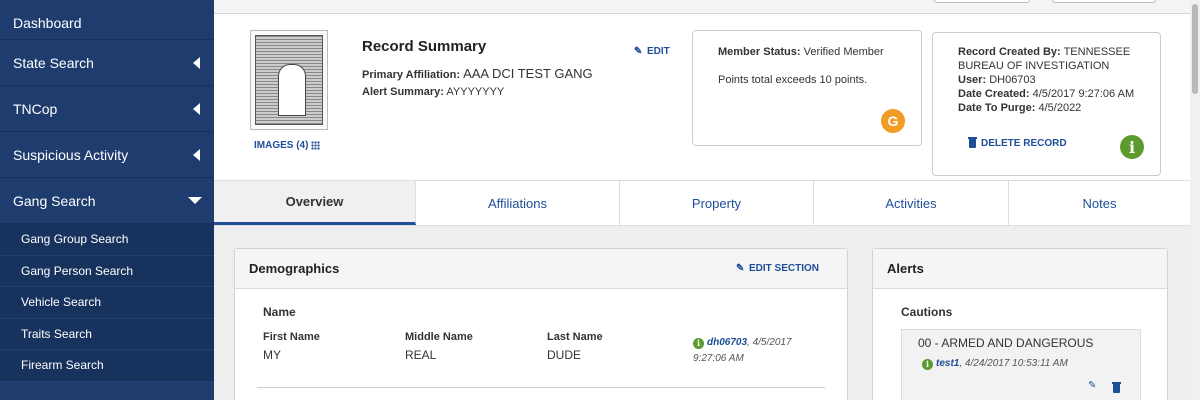 The image size is (1200, 400). Describe the element at coordinates (528, 73) in the screenshot. I see `primary-affiliation-value: AAA DCI TEST GANG` at that location.